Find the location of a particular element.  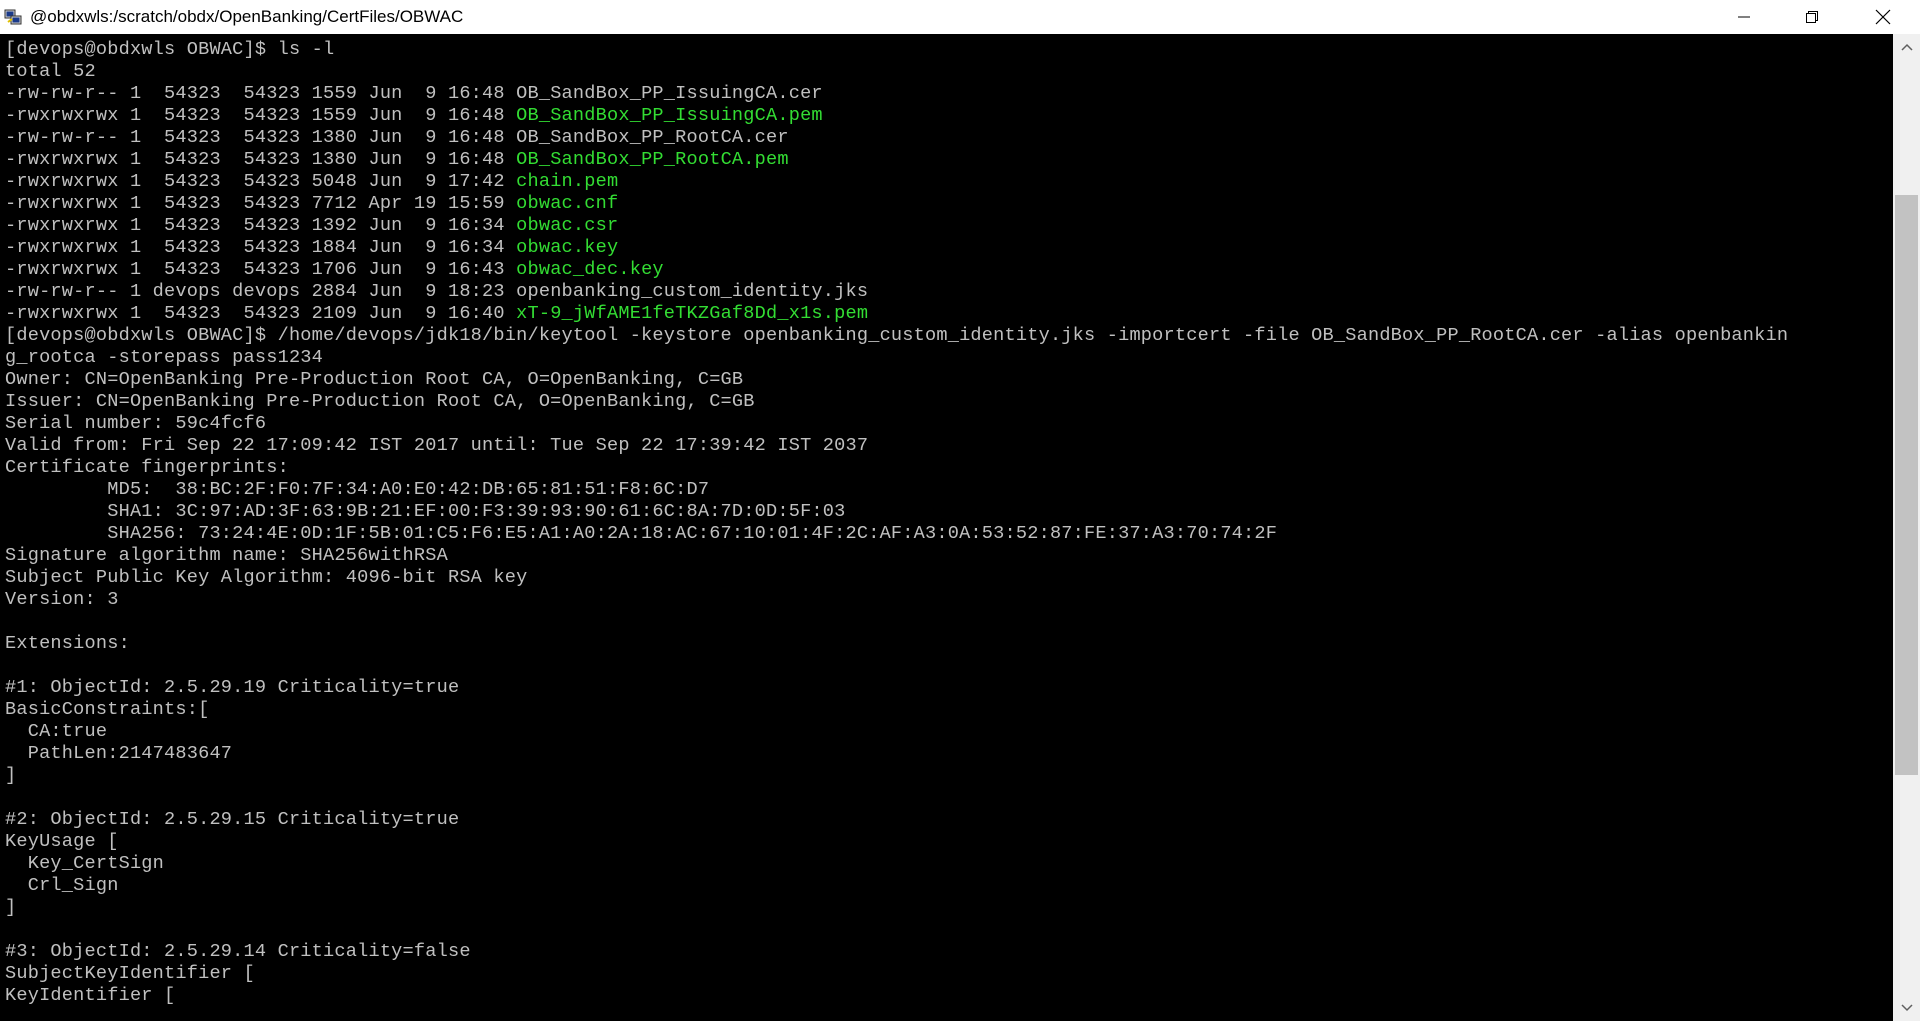

terminal-line-text: ] is located at coordinates (11, 775).